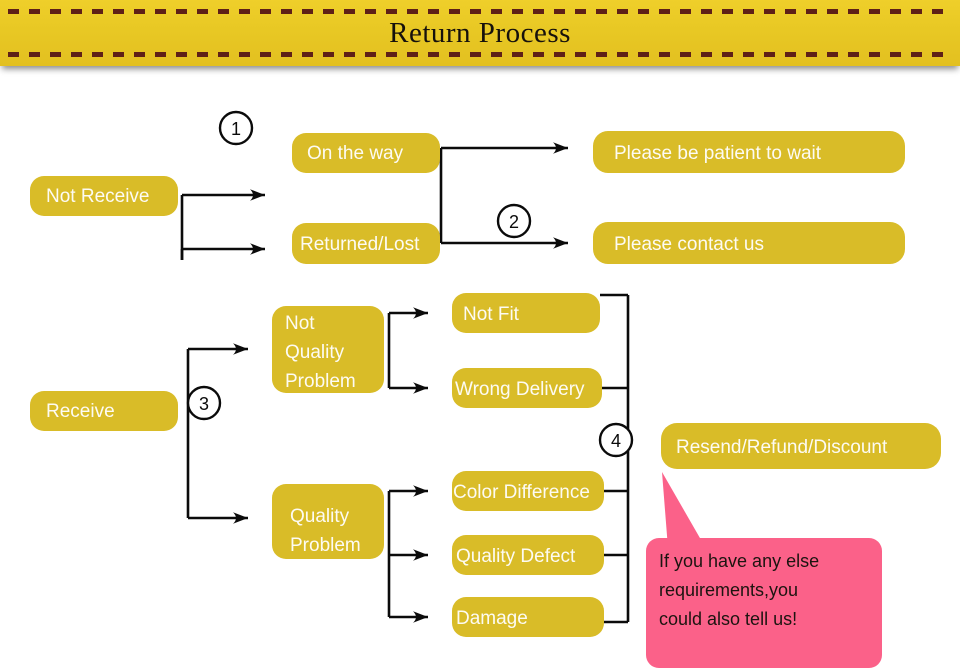 The height and width of the screenshot is (671, 960). What do you see at coordinates (222, 224) in the screenshot?
I see `connector-not-receive-split` at bounding box center [222, 224].